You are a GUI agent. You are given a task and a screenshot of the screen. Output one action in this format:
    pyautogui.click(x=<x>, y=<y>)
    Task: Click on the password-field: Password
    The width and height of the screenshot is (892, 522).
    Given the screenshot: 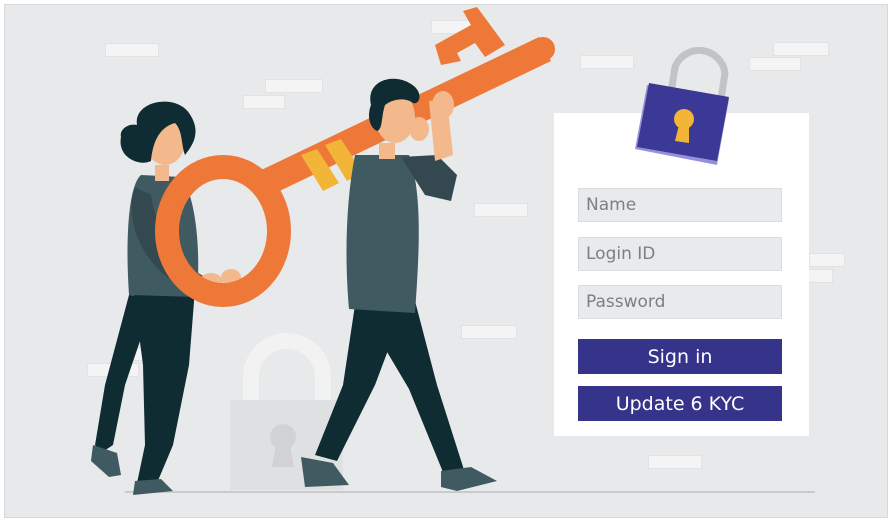 What is the action you would take?
    pyautogui.click(x=680, y=302)
    